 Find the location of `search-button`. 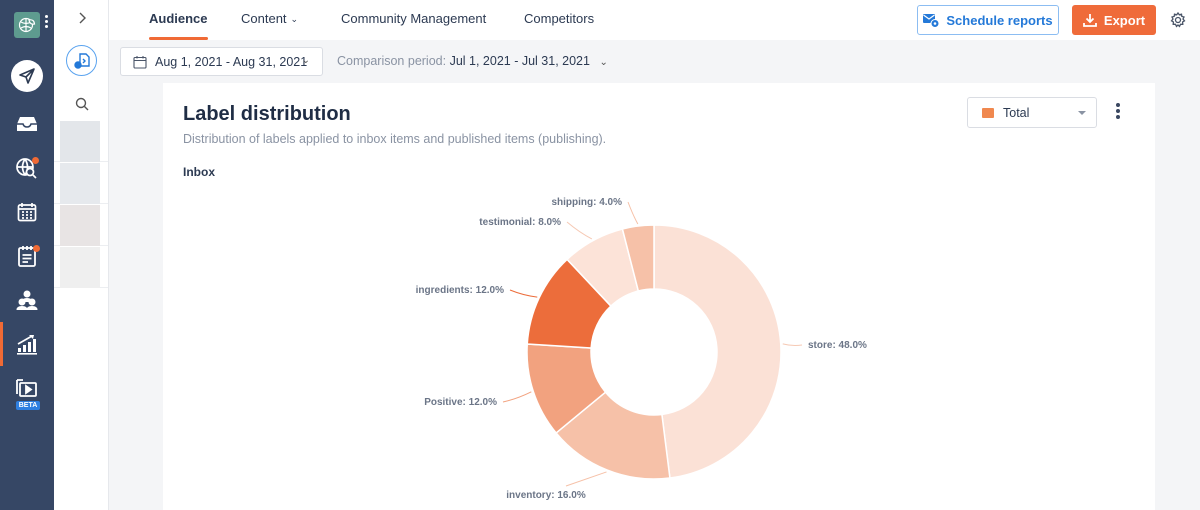

search-button is located at coordinates (82, 104).